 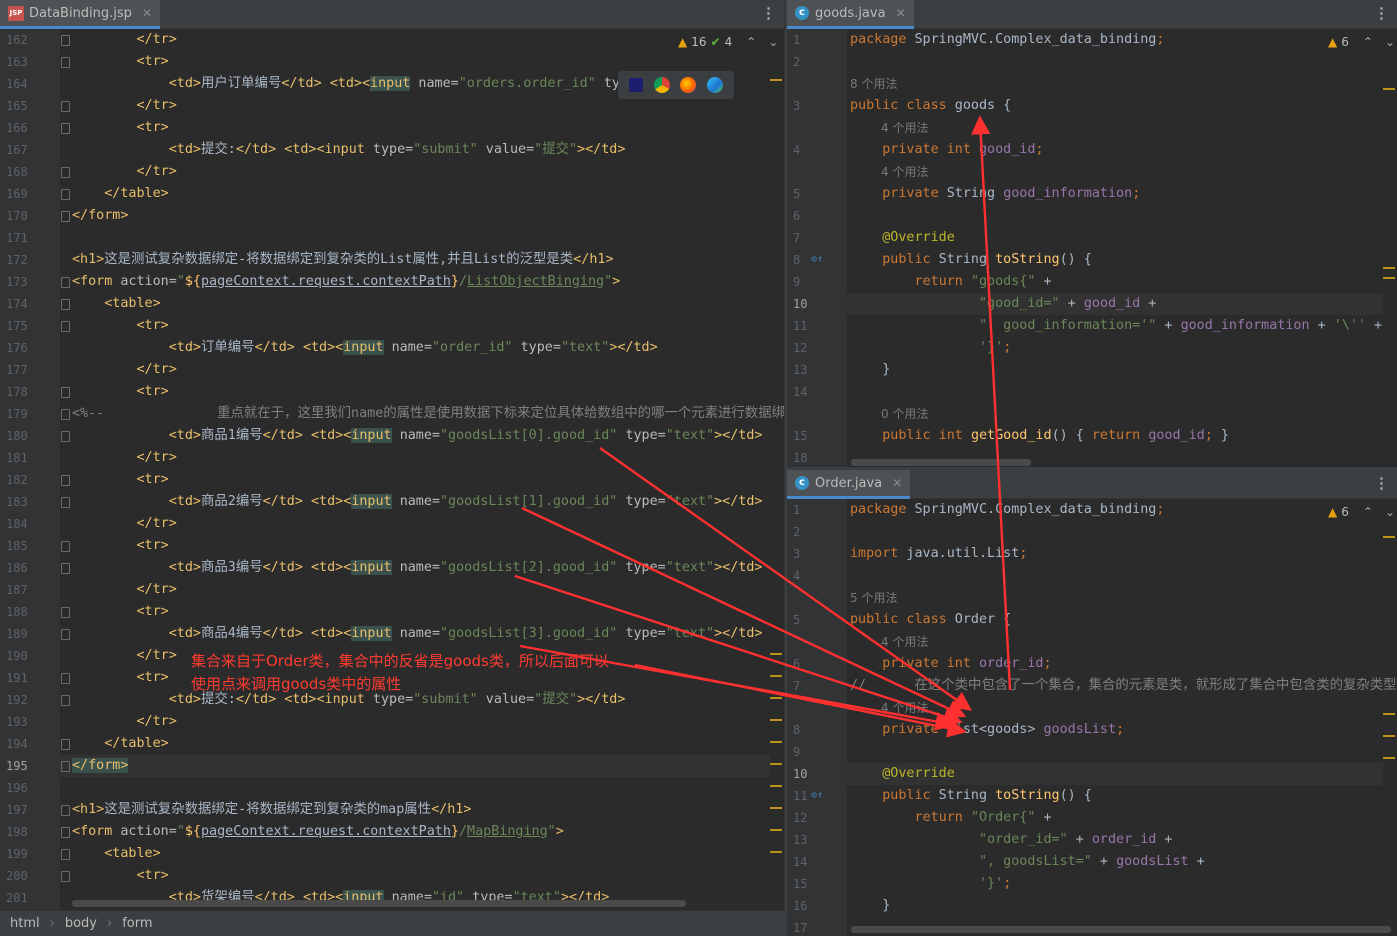 I want to click on code-line: return "Order{" +, so click(x=951, y=818).